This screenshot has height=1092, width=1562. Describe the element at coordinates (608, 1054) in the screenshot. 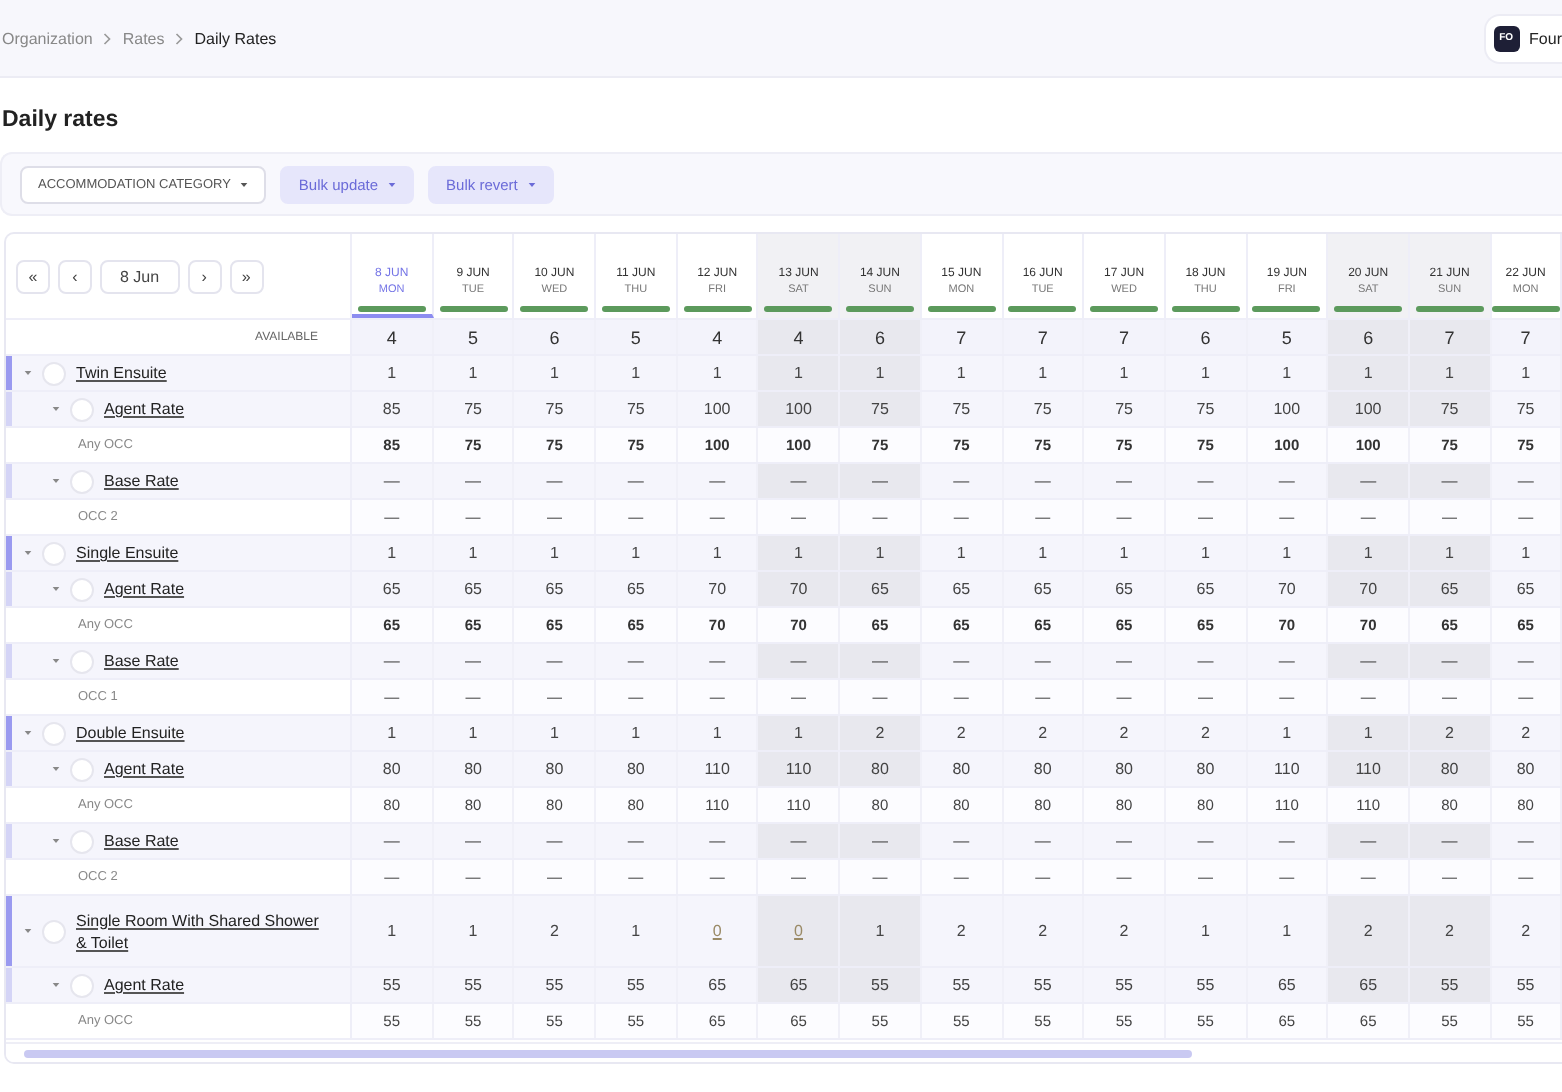

I see `scrollbar-thumb` at that location.